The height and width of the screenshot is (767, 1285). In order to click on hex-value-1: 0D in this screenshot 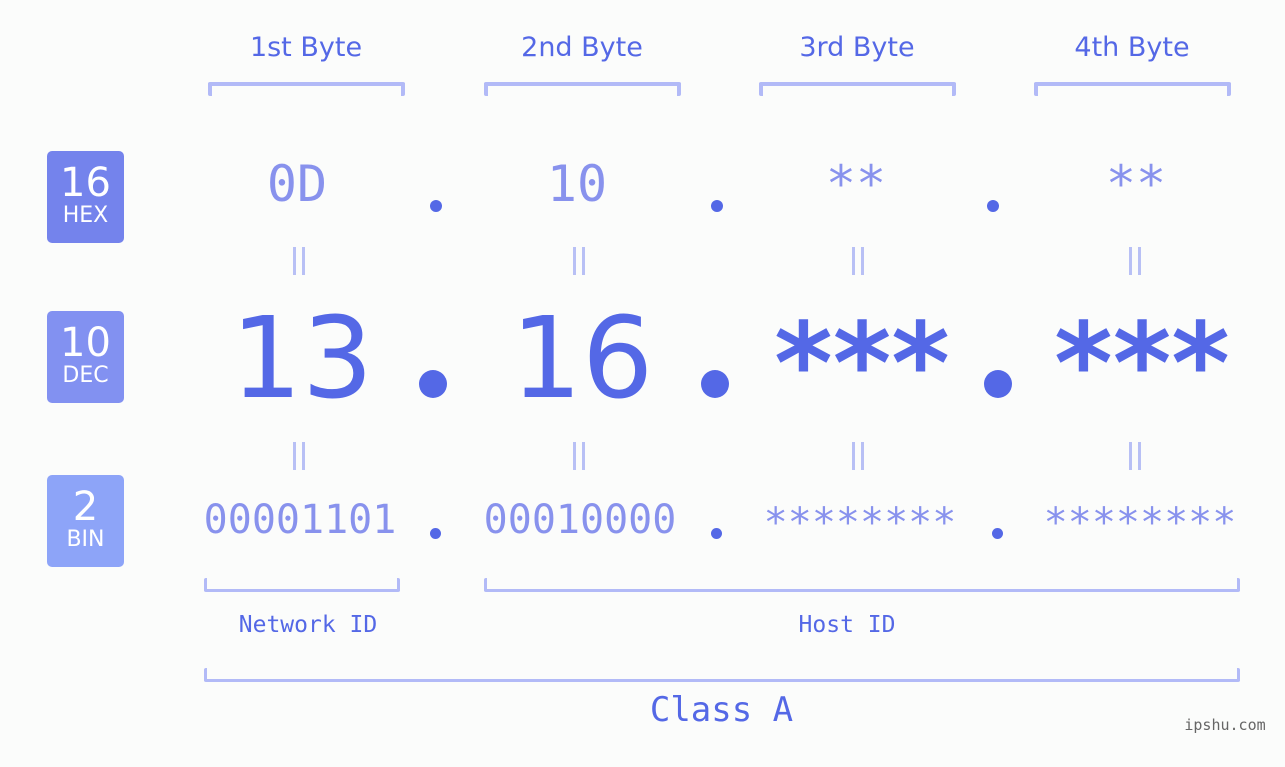, I will do `click(297, 184)`.